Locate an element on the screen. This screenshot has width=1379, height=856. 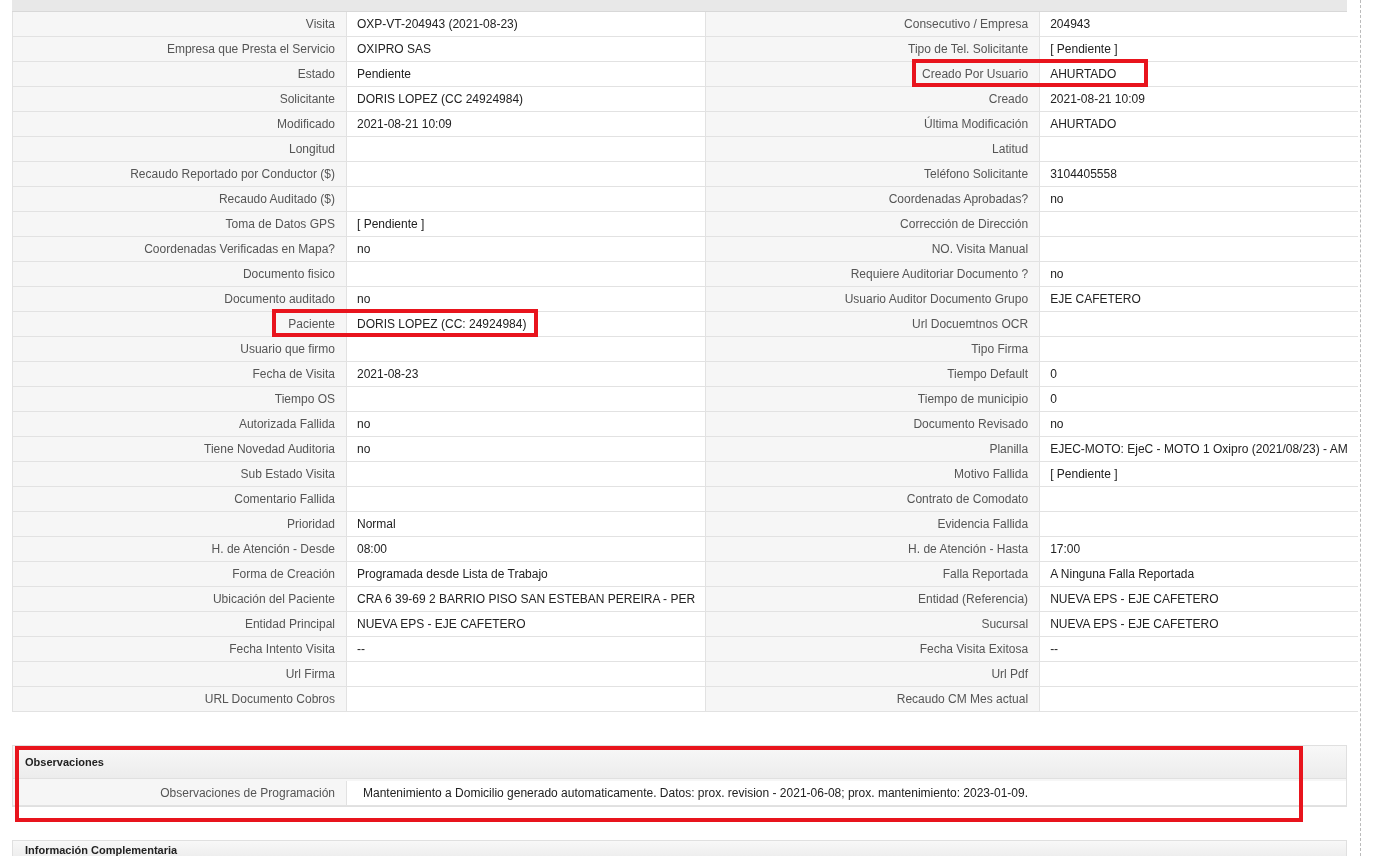
field-label: Autorizada Fallida is located at coordinates (180, 424).